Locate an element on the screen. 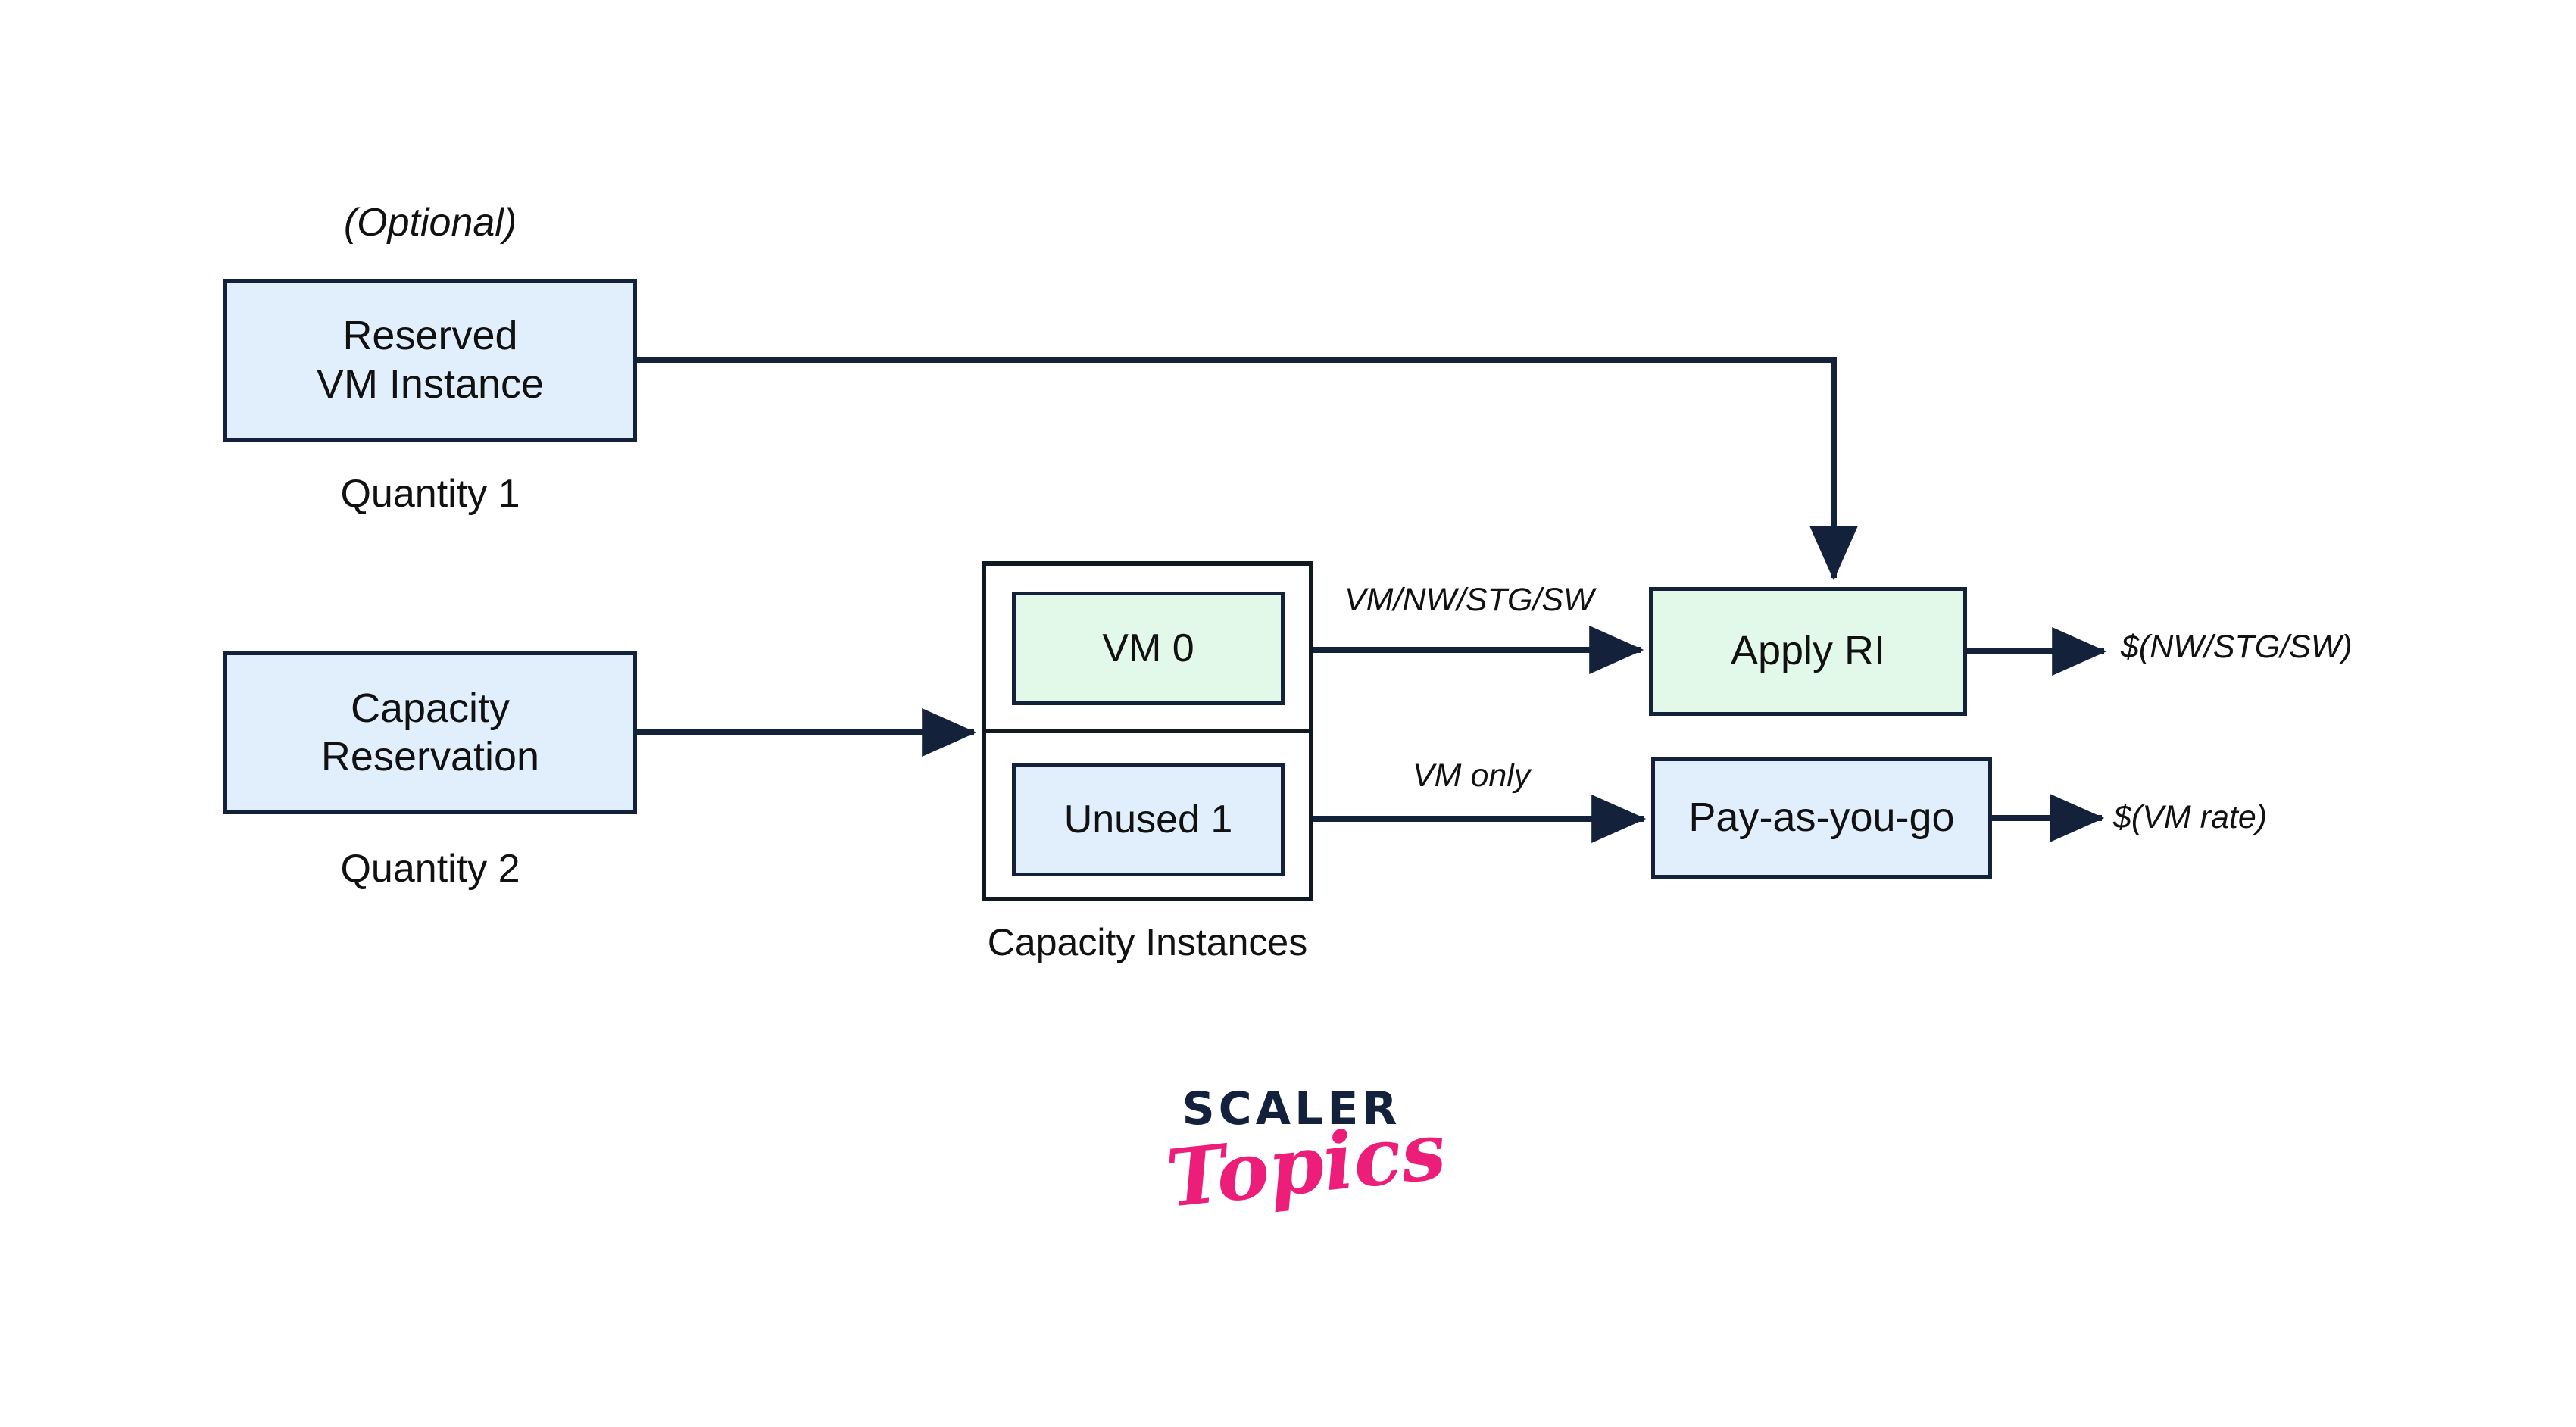 The height and width of the screenshot is (1427, 2576). edge-reserved-vm-to-apply-ri is located at coordinates (1248, 469).